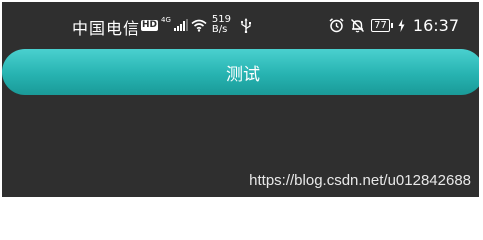  I want to click on network-type-label: 4G, so click(166, 20).